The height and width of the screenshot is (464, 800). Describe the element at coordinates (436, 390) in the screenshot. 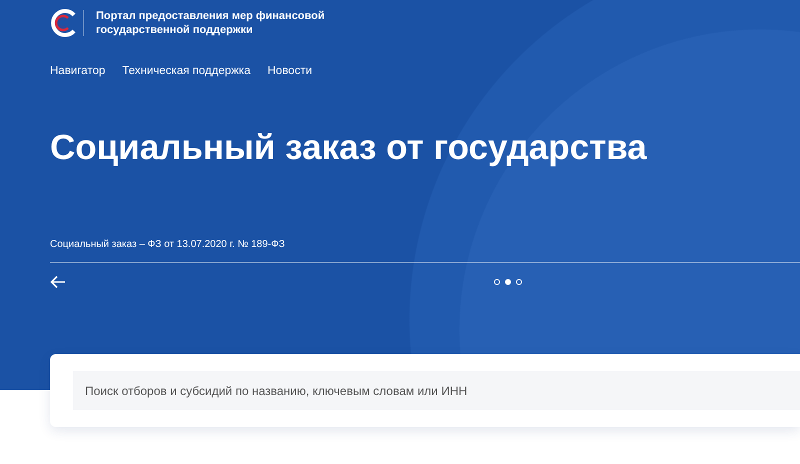

I see `search-field: Поиск отборов и субсидий по названию, ключевым словам или ИНН` at that location.